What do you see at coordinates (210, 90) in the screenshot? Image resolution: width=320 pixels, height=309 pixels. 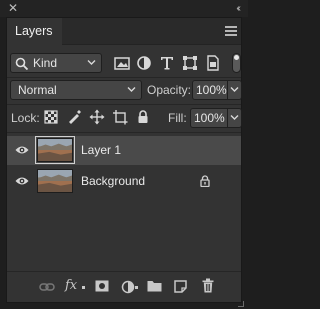 I see `opacity-input: 100%` at bounding box center [210, 90].